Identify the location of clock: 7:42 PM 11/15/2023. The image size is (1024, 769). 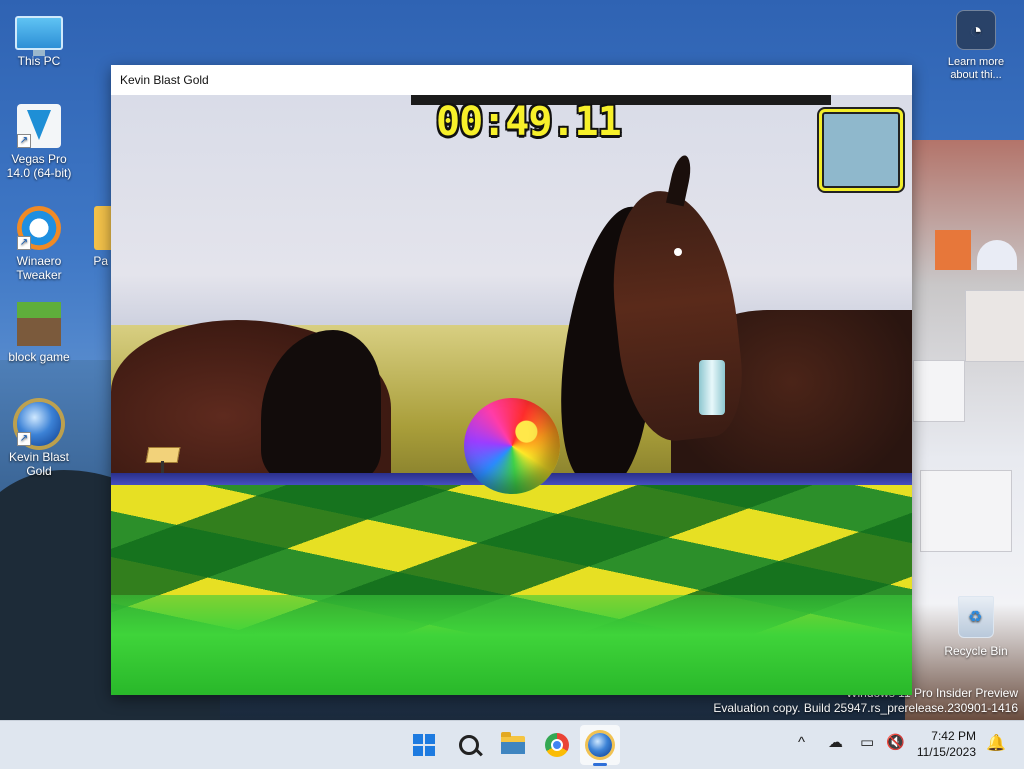
(944, 744).